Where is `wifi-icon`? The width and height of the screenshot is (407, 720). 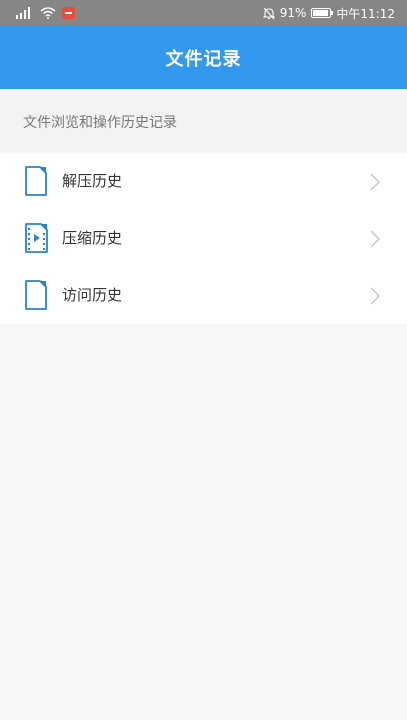
wifi-icon is located at coordinates (48, 13).